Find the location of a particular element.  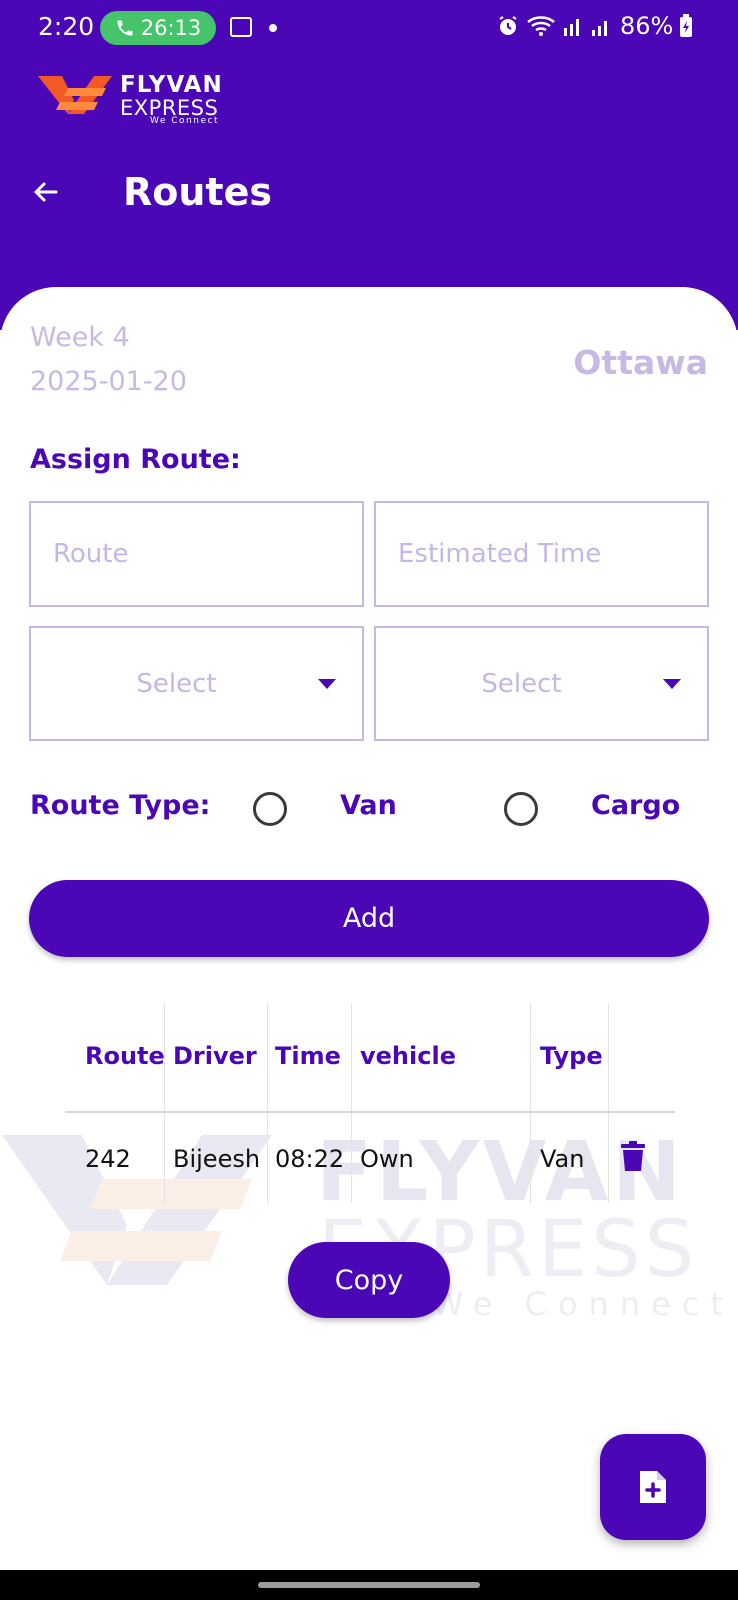

driver-select: Select is located at coordinates (196, 683).